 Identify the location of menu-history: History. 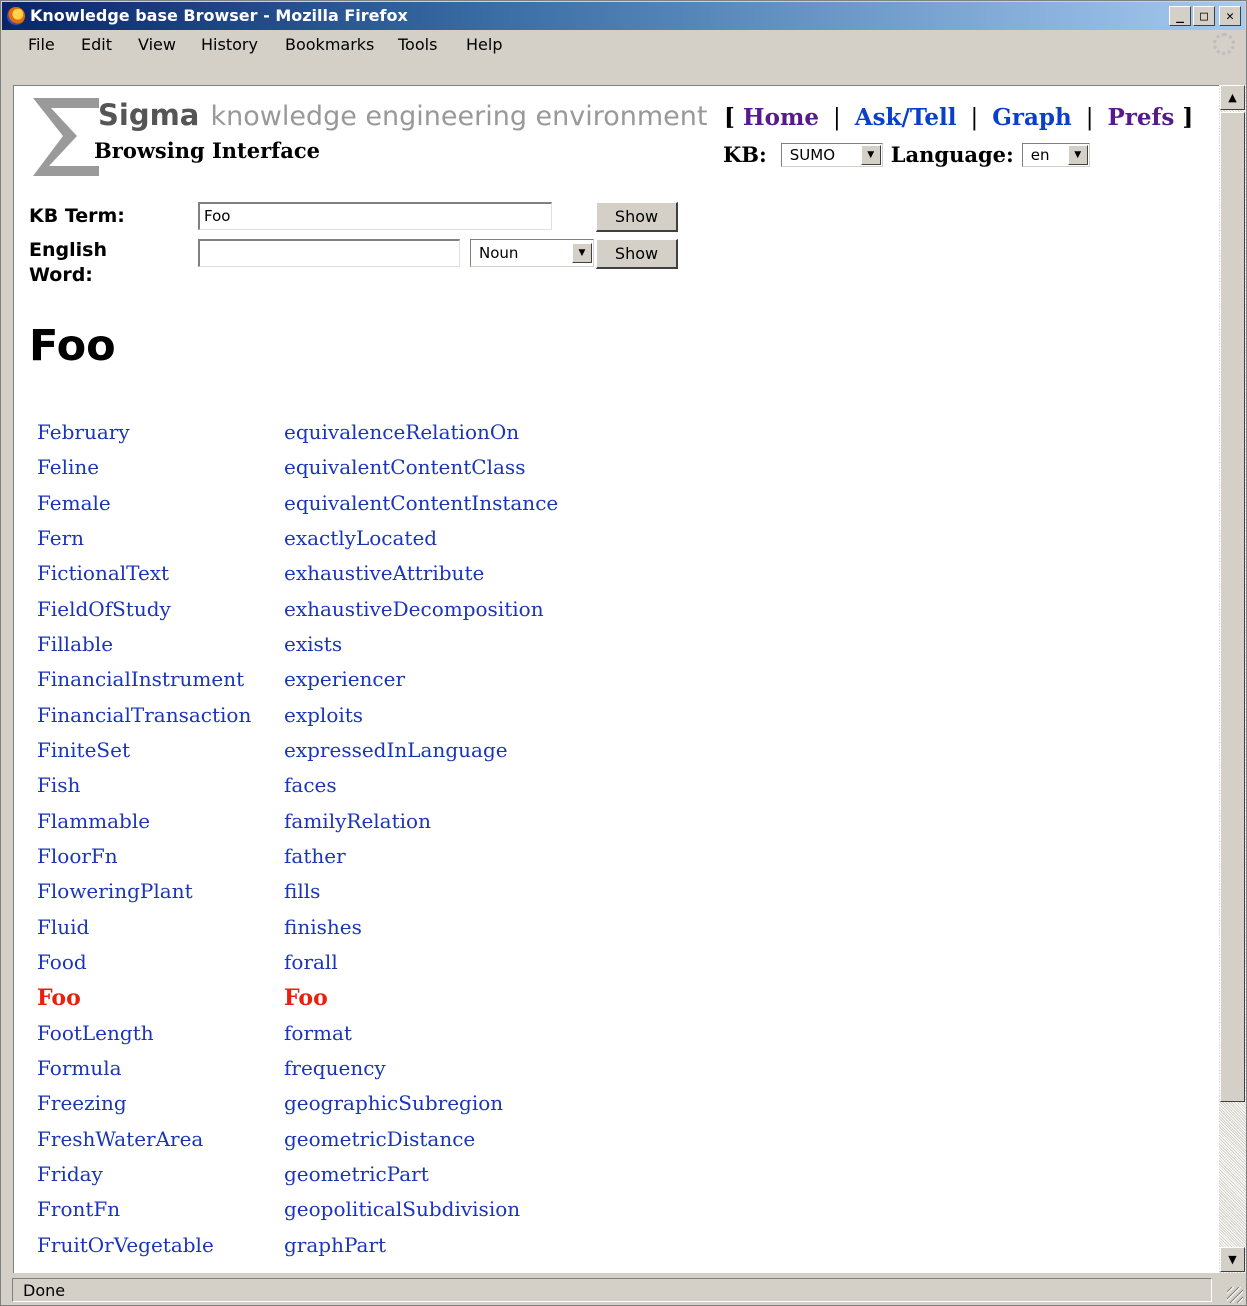
(229, 44).